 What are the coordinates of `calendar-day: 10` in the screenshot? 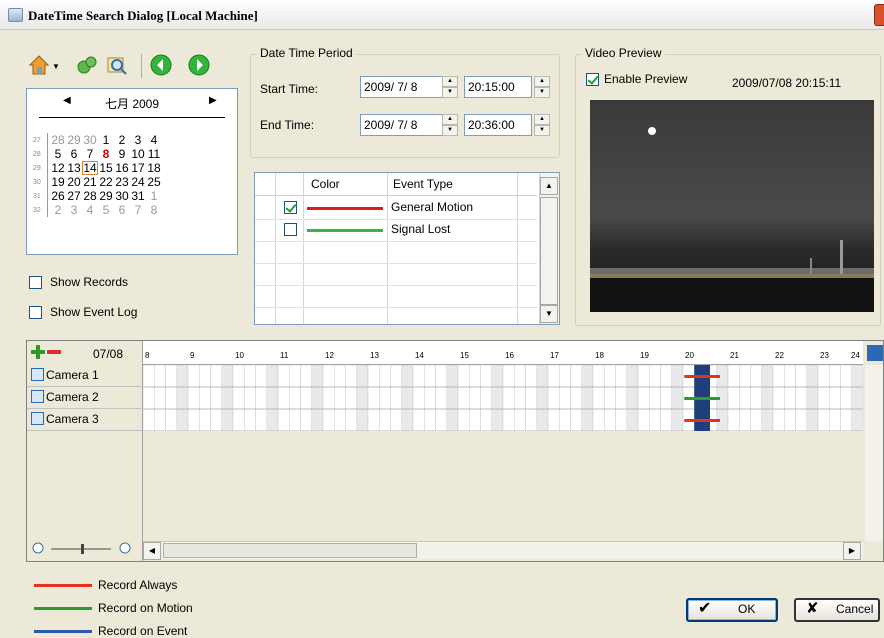 It's located at (138, 154).